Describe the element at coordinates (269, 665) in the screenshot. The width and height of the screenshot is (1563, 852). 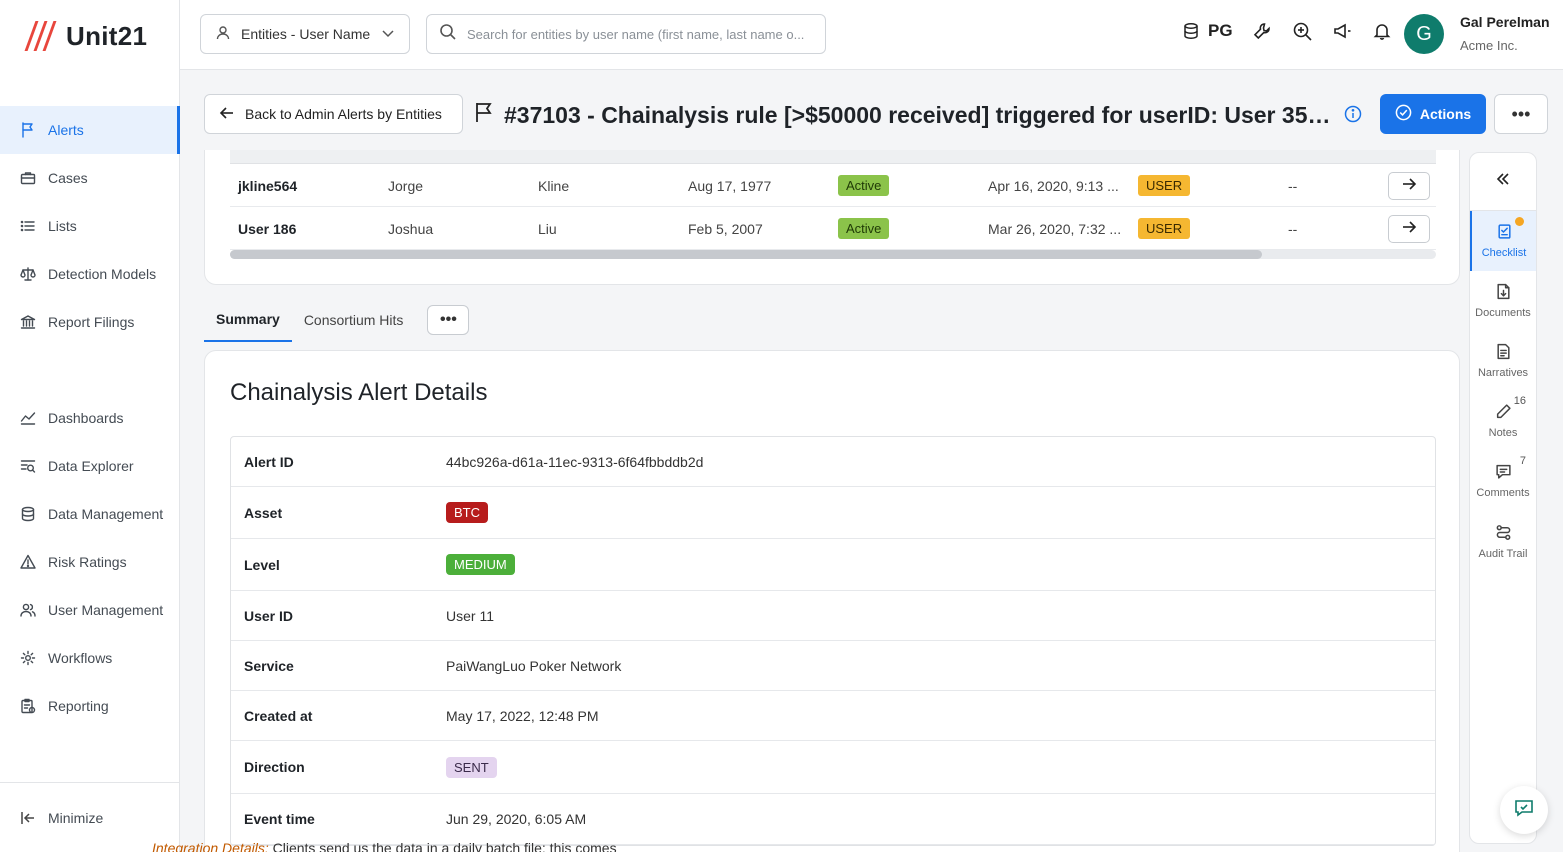
I see `detail-key: Service` at that location.